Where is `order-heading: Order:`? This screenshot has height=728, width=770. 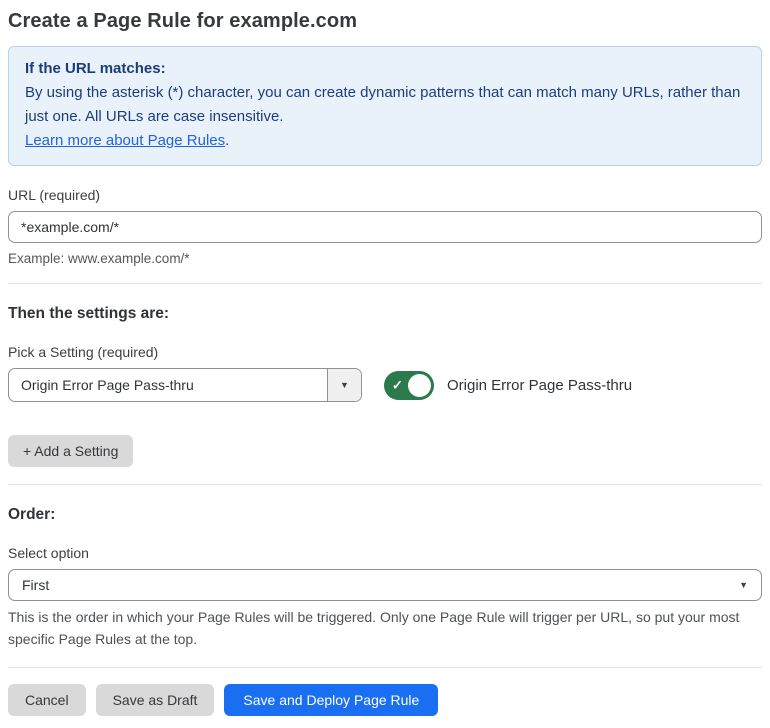 order-heading: Order: is located at coordinates (32, 514).